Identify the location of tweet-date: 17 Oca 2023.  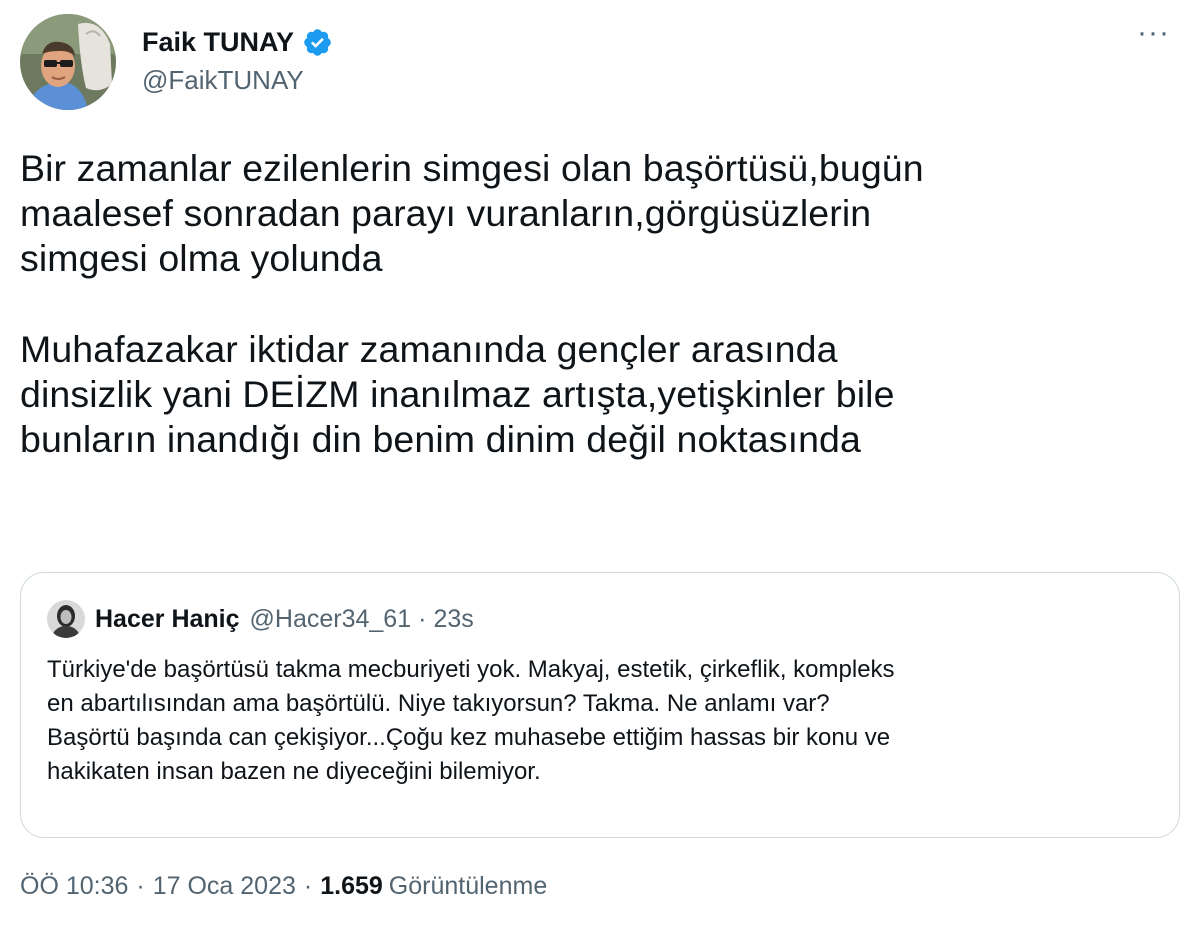
(224, 886).